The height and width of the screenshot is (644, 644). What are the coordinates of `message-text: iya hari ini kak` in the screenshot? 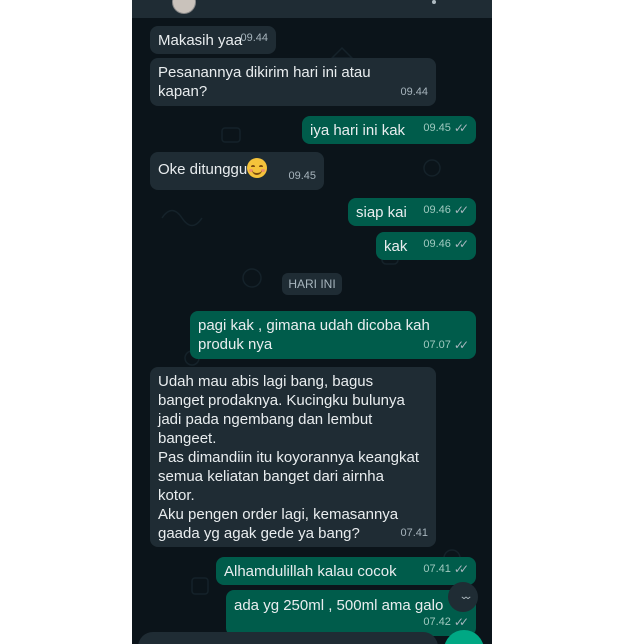 It's located at (358, 130).